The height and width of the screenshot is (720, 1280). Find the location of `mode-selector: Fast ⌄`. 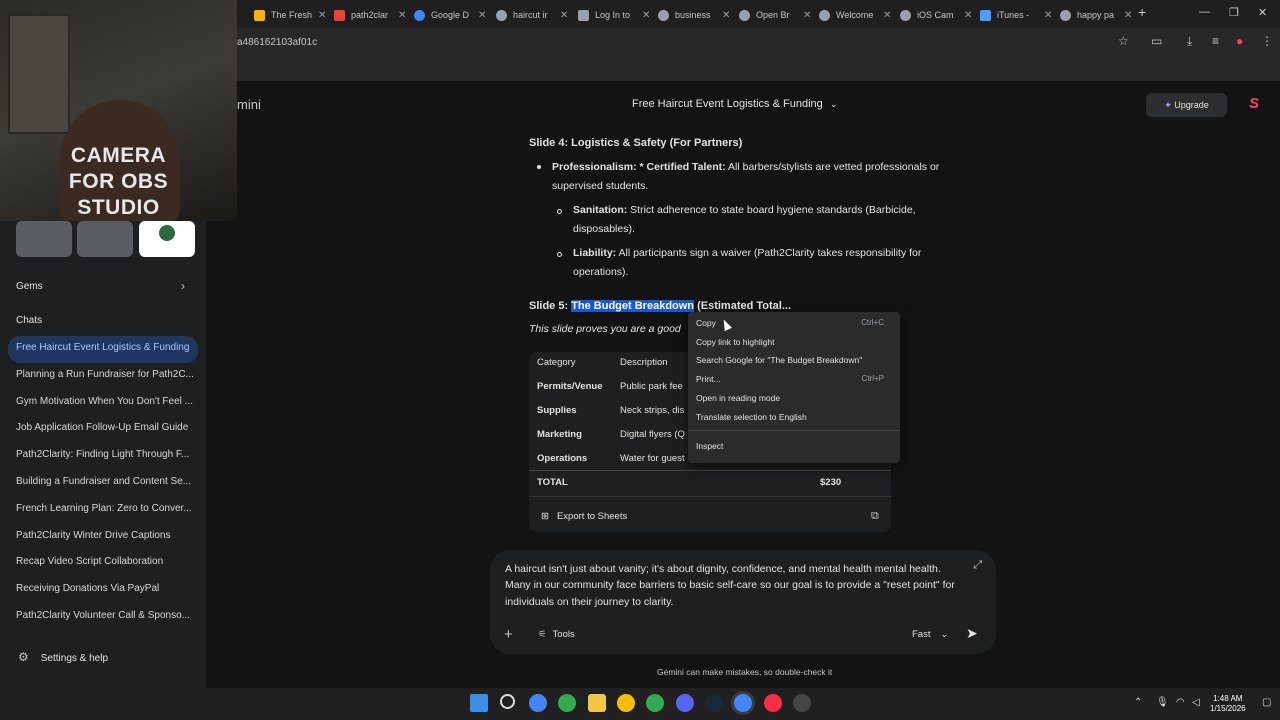

mode-selector: Fast ⌄ is located at coordinates (930, 634).